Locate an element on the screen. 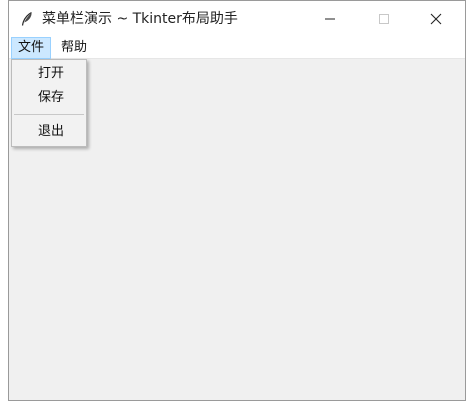  close-button is located at coordinates (436, 19).